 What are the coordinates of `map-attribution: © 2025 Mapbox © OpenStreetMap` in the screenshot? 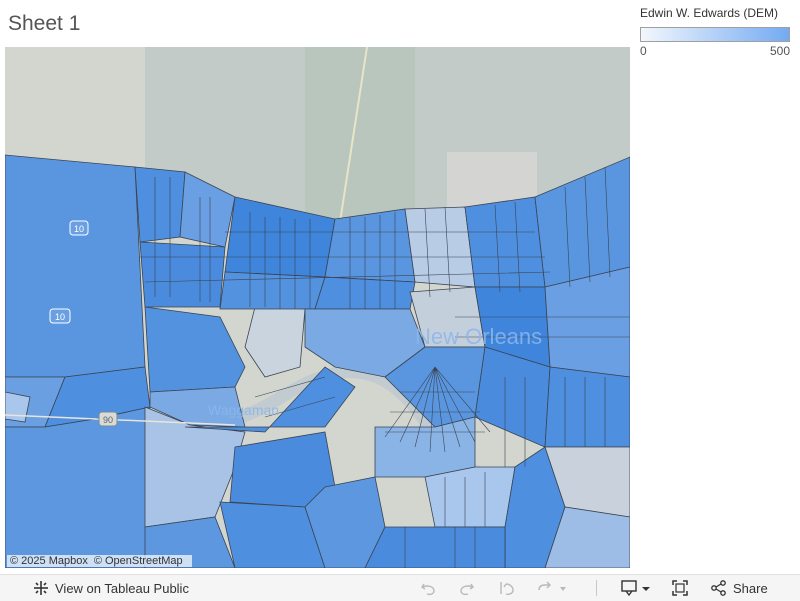 It's located at (99, 561).